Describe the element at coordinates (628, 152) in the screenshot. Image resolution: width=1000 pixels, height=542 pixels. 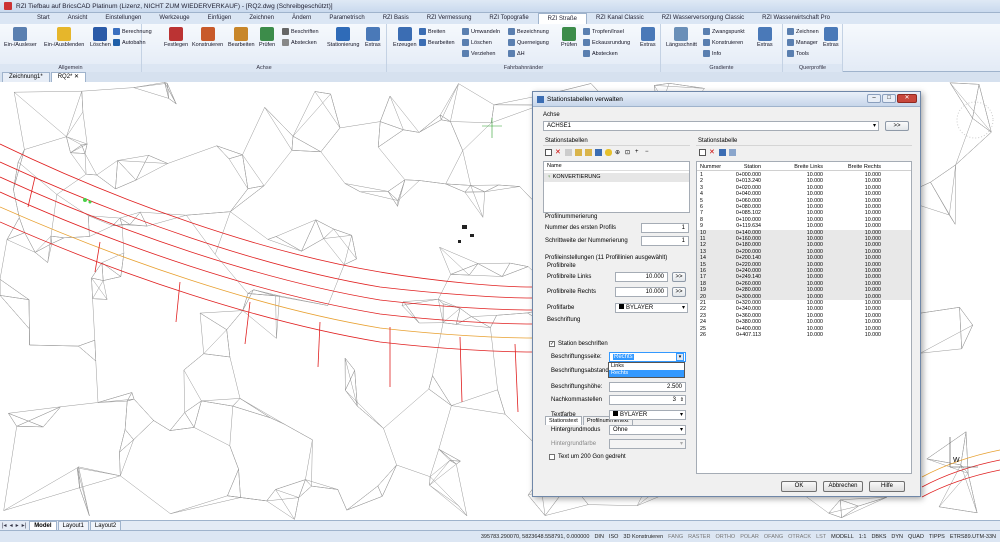
I see `zoom-window-icon: ⊡` at that location.